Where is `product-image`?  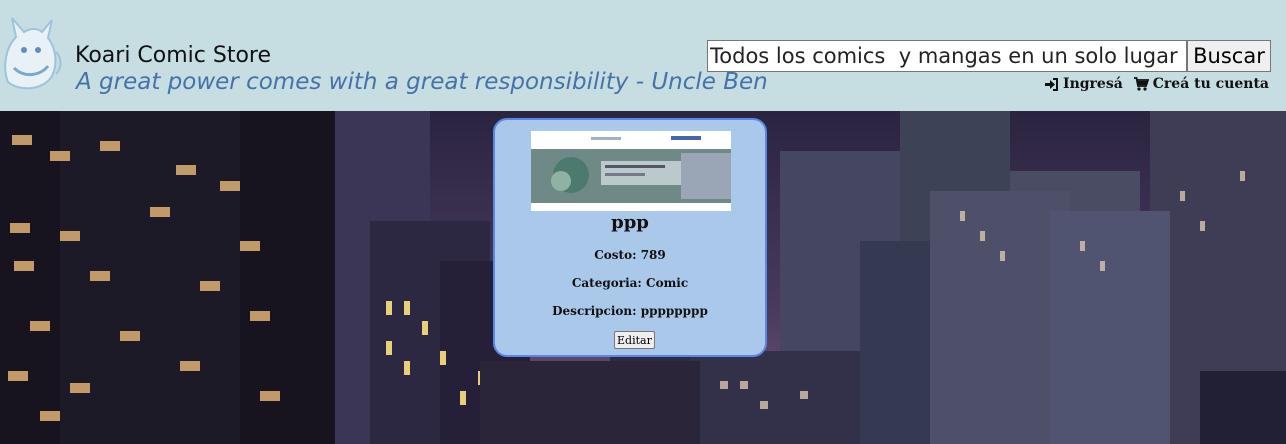
product-image is located at coordinates (631, 171).